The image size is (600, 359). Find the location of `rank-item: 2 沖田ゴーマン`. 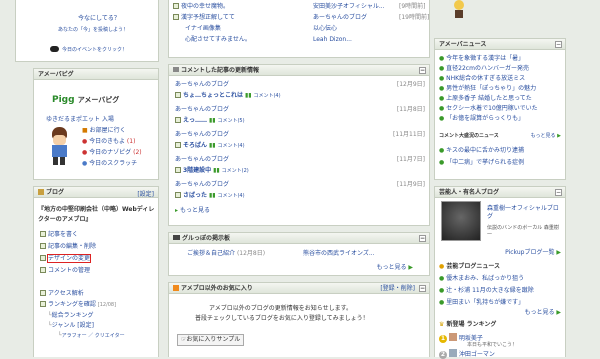

rank-item: 2 沖田ゴーマン is located at coordinates (467, 354).